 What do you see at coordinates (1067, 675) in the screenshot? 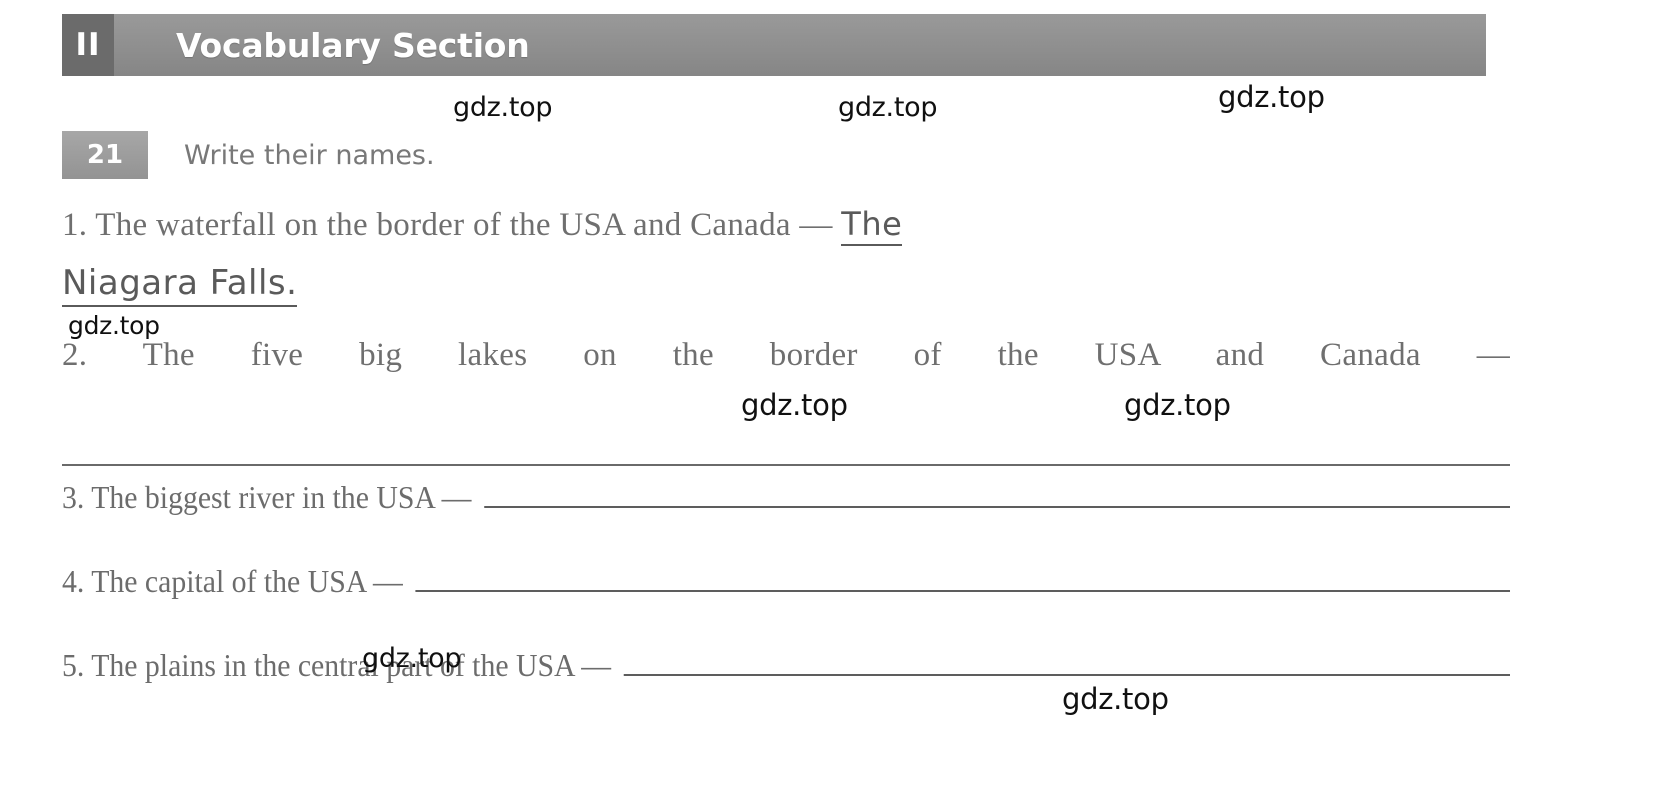
I see `item-5-answer-blank` at bounding box center [1067, 675].